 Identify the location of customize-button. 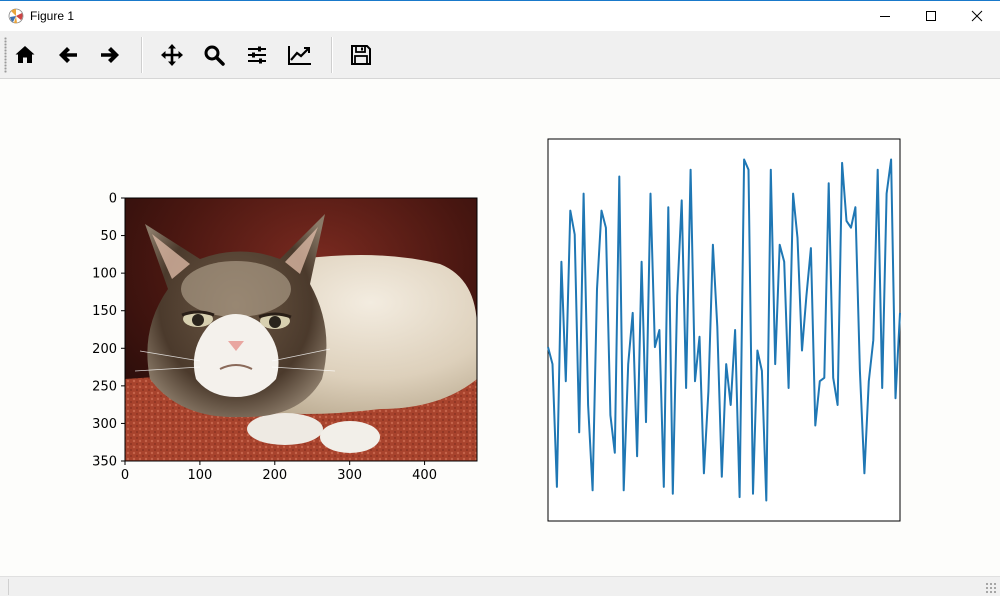
(300, 55).